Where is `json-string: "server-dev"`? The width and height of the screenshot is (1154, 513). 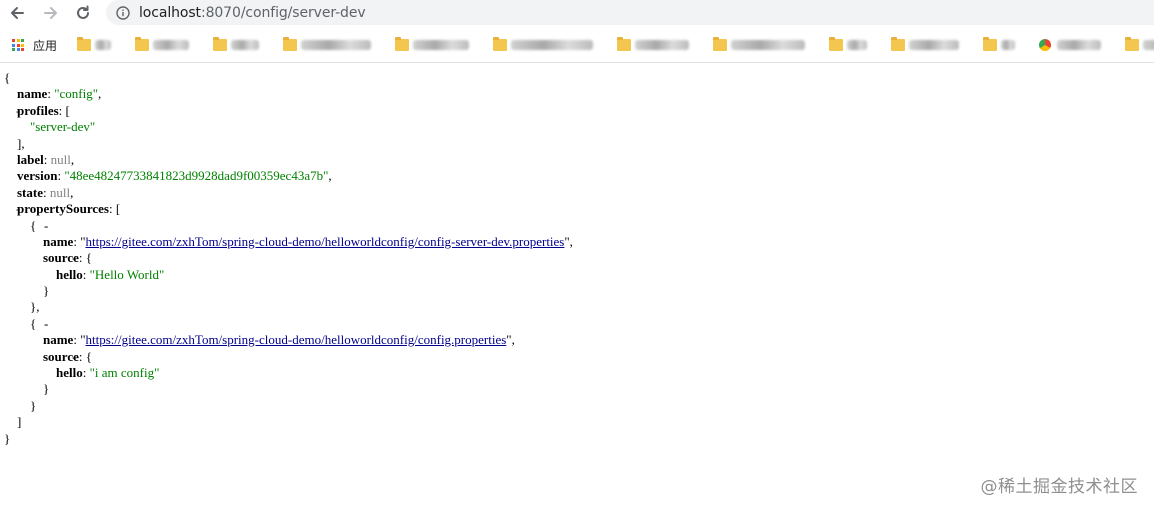 json-string: "server-dev" is located at coordinates (63, 127).